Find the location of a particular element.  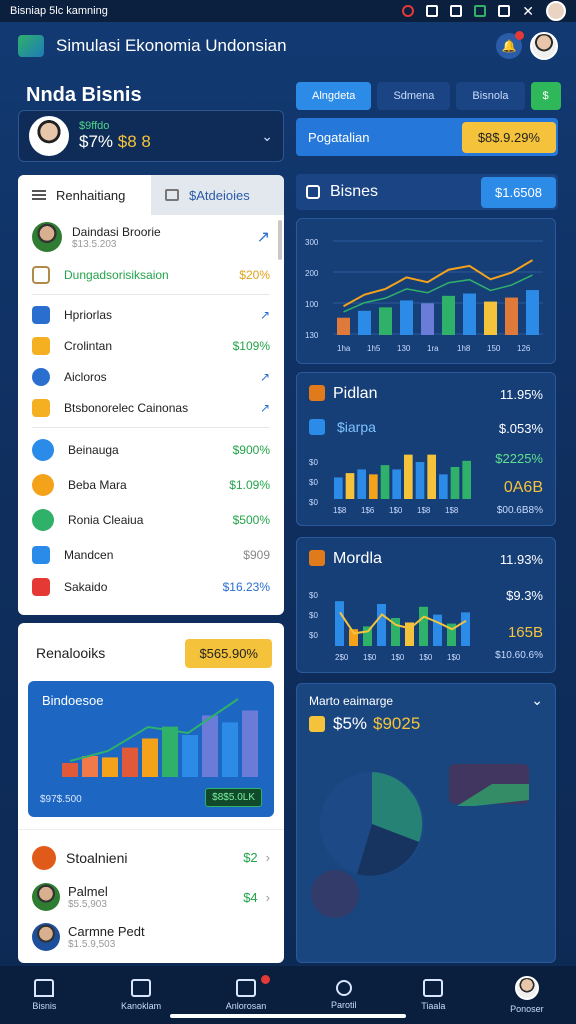

scrollbar is located at coordinates (280, 240).